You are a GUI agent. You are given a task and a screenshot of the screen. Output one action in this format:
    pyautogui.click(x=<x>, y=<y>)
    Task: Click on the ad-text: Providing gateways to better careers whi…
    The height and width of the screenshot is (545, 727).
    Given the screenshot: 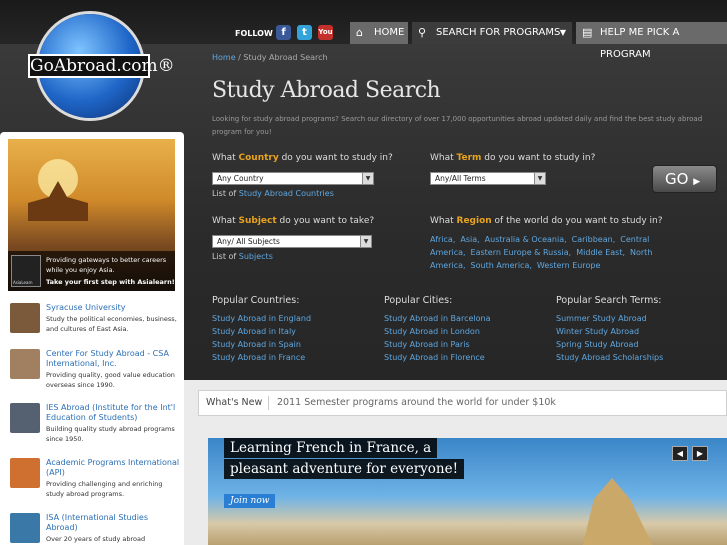 What is the action you would take?
    pyautogui.click(x=106, y=265)
    